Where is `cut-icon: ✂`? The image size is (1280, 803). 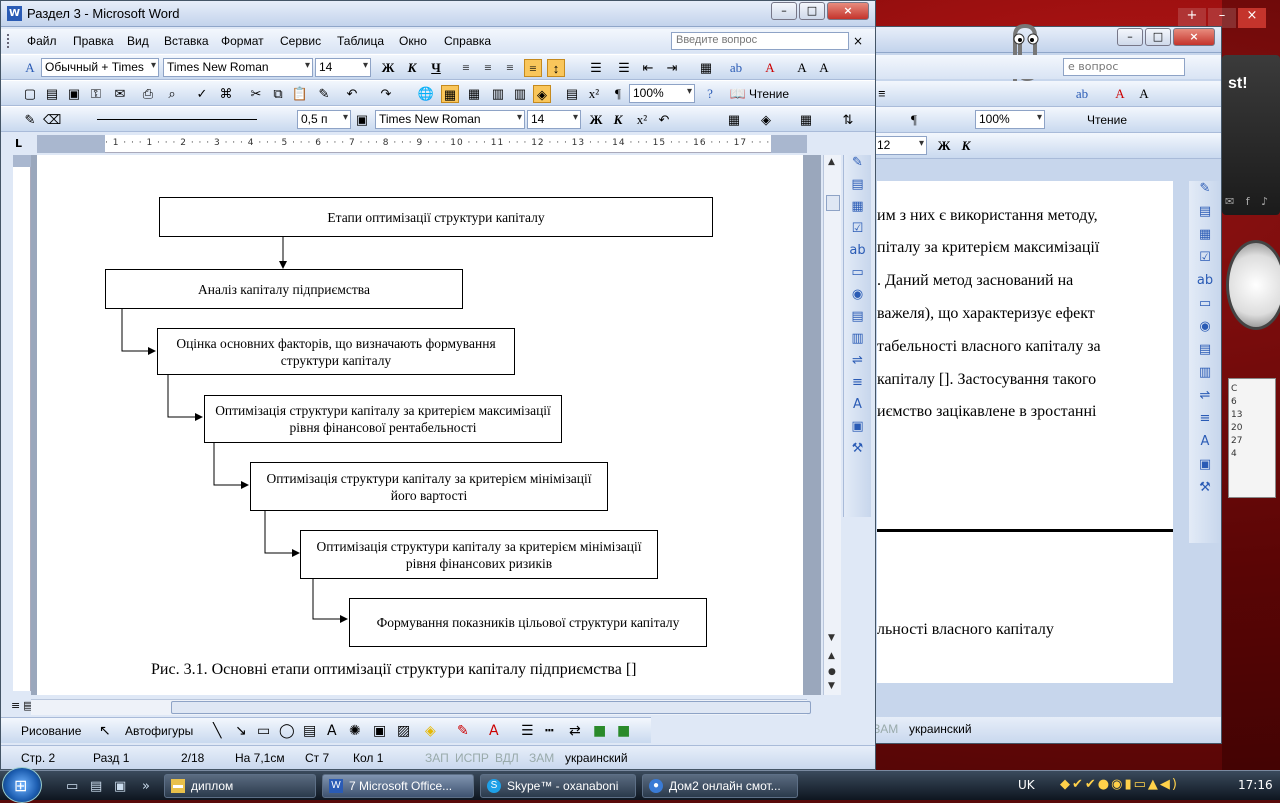
cut-icon: ✂ is located at coordinates (256, 94).